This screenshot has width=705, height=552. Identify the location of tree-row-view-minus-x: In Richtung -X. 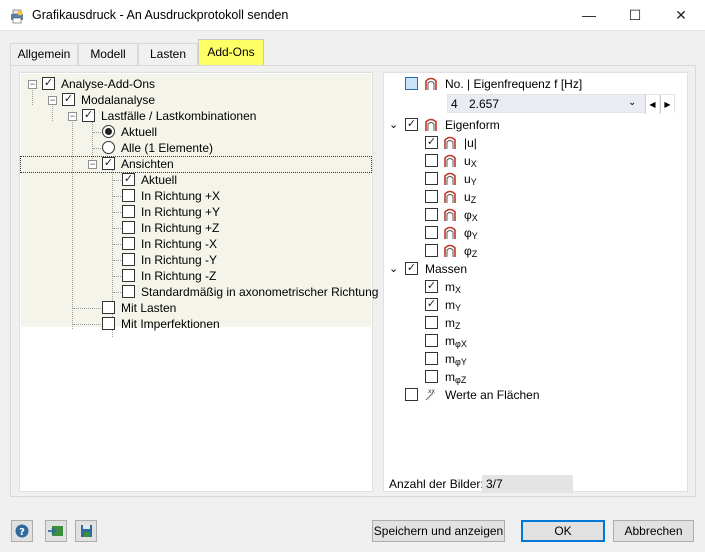
(195, 244).